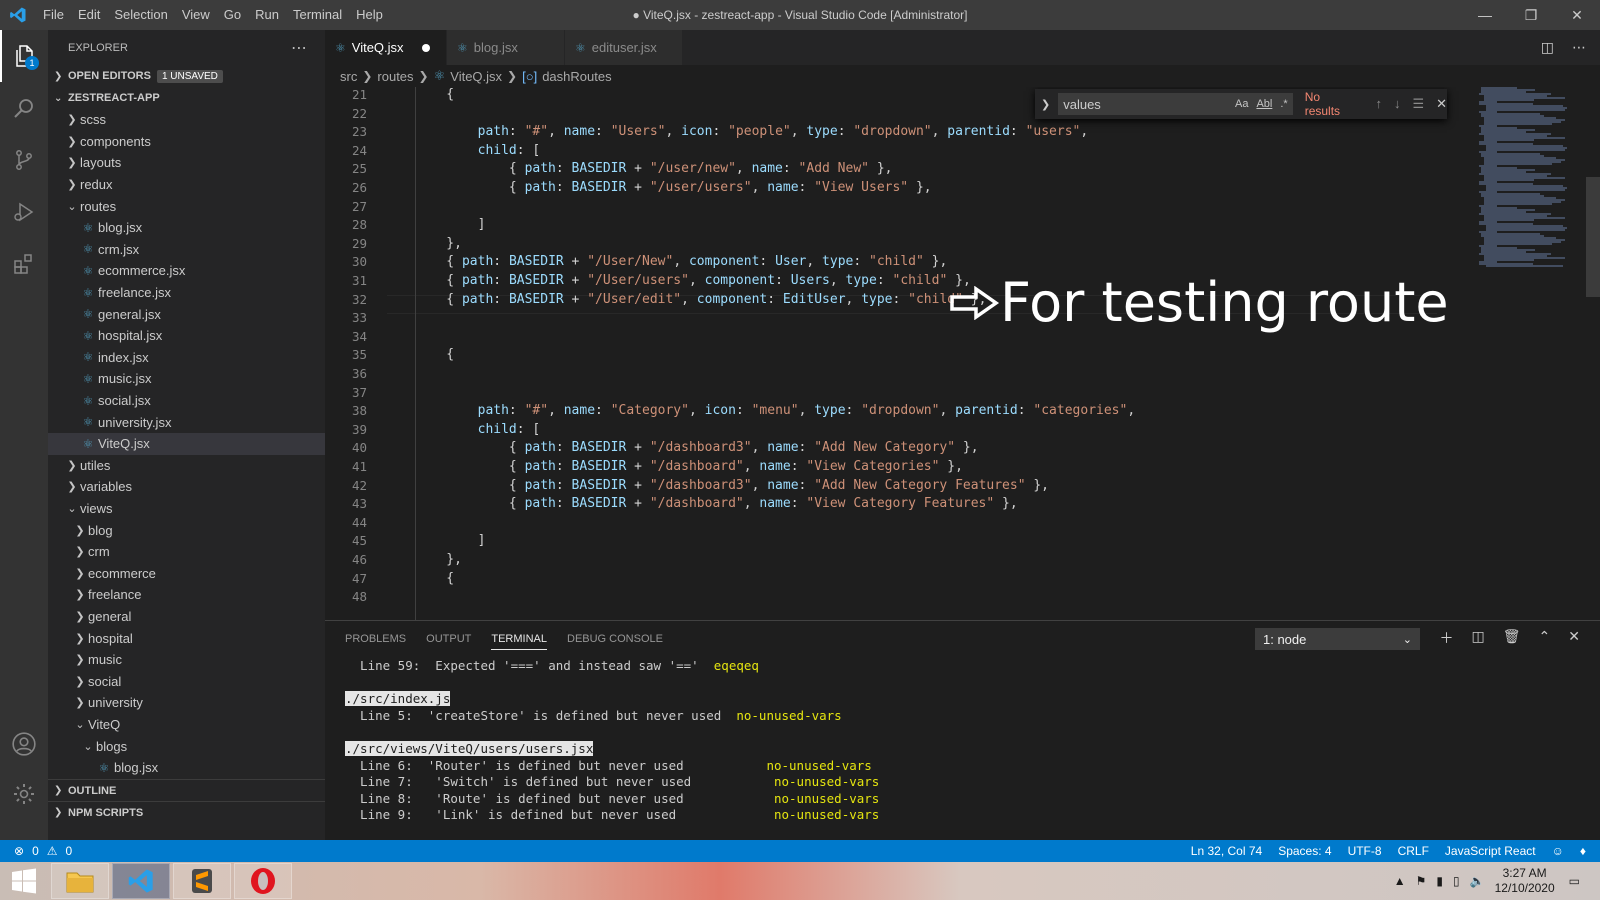 The image size is (1600, 900). I want to click on file-item: ⚛ freelance.jsx, so click(186, 293).